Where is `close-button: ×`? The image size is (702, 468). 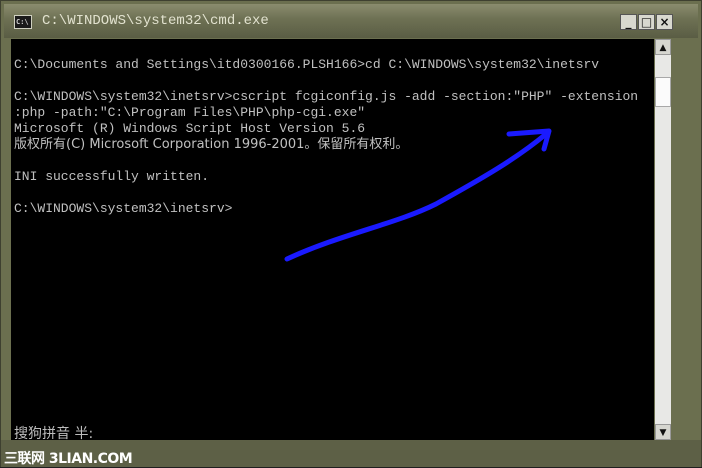
close-button: × is located at coordinates (664, 22).